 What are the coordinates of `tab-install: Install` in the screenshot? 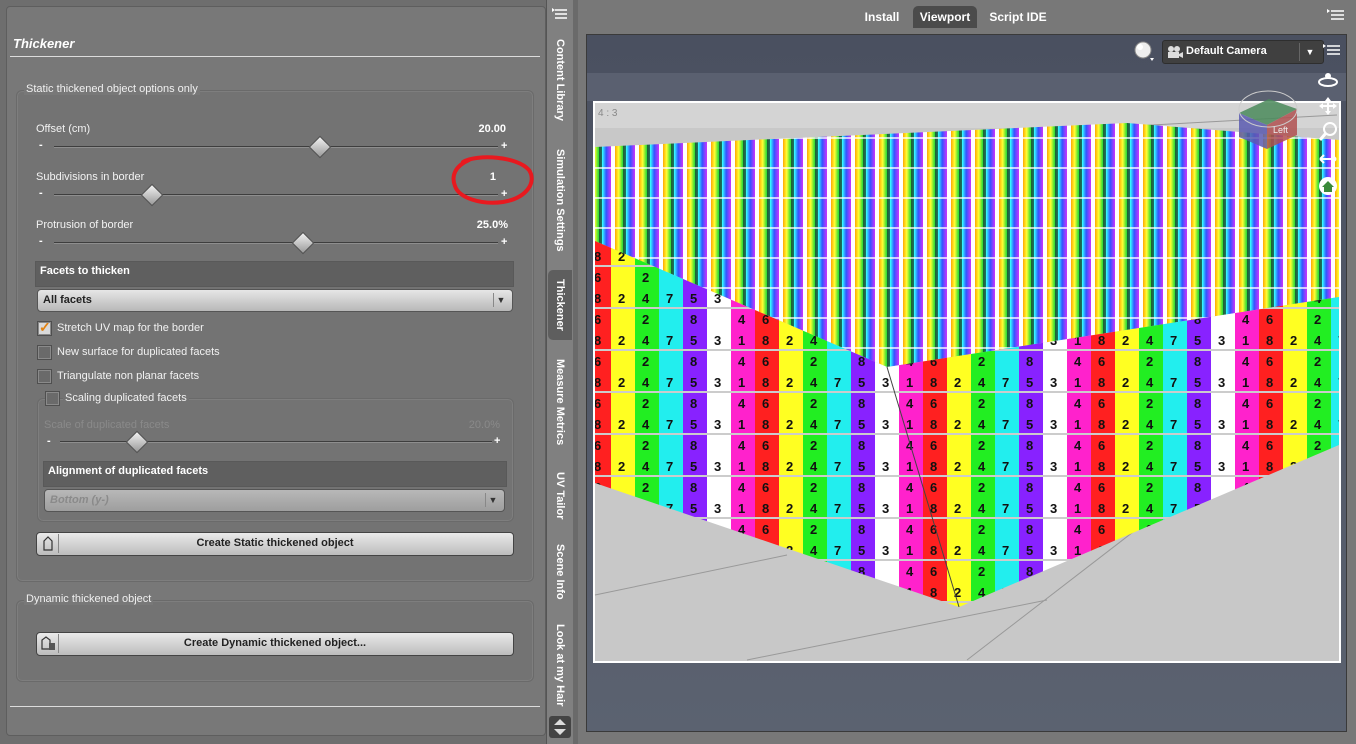 It's located at (882, 17).